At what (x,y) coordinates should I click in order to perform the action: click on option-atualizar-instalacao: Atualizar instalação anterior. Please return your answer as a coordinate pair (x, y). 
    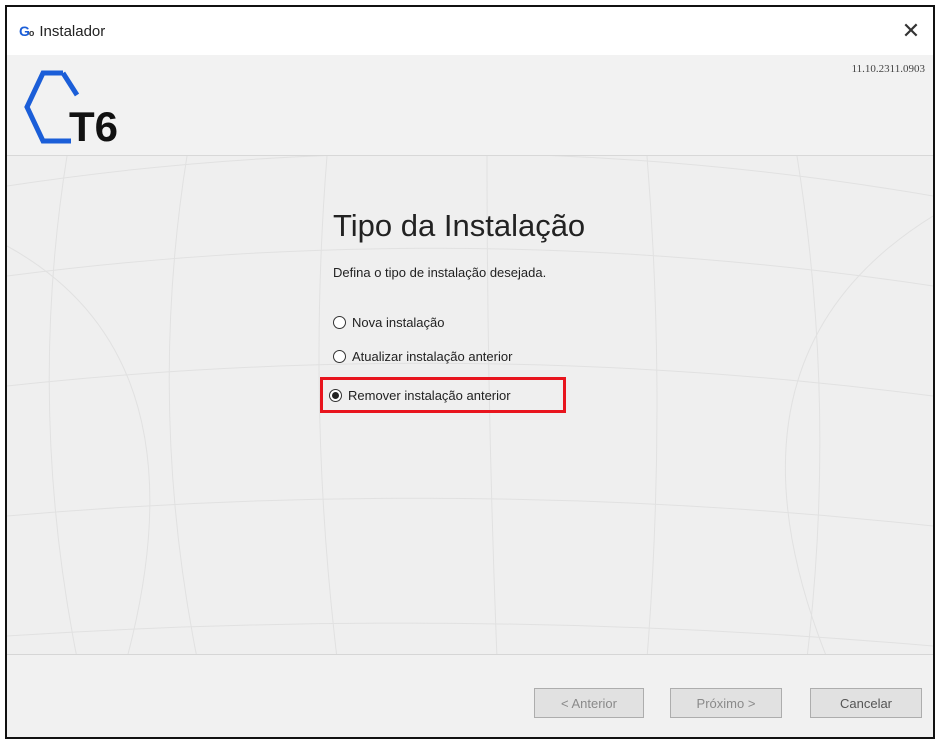
    Looking at the image, I should click on (459, 356).